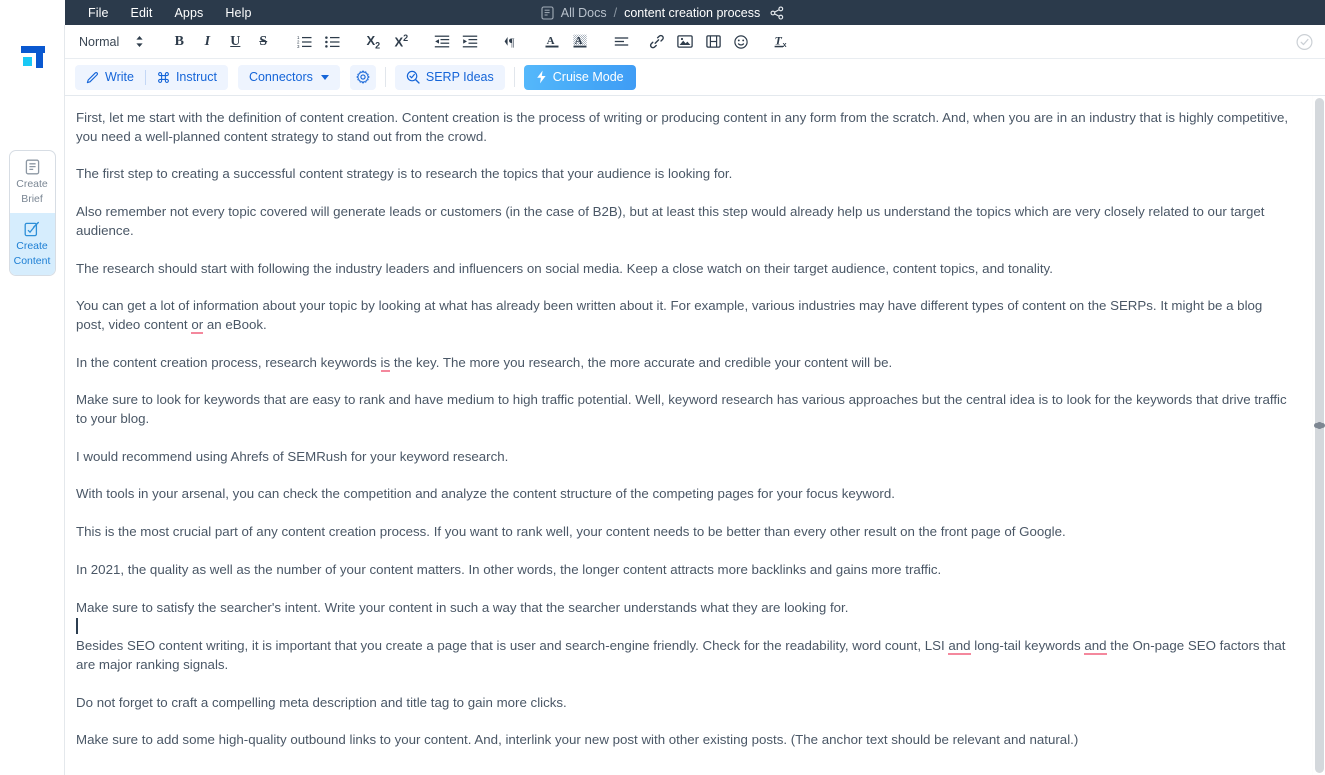 The width and height of the screenshot is (1325, 775). I want to click on paragraph-text: long-tail keywords, so click(1027, 646).